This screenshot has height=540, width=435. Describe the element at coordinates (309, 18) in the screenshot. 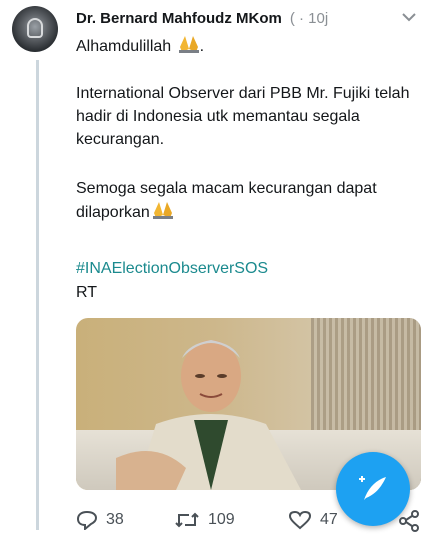

I see `tweet-meta: ( · 10j` at that location.